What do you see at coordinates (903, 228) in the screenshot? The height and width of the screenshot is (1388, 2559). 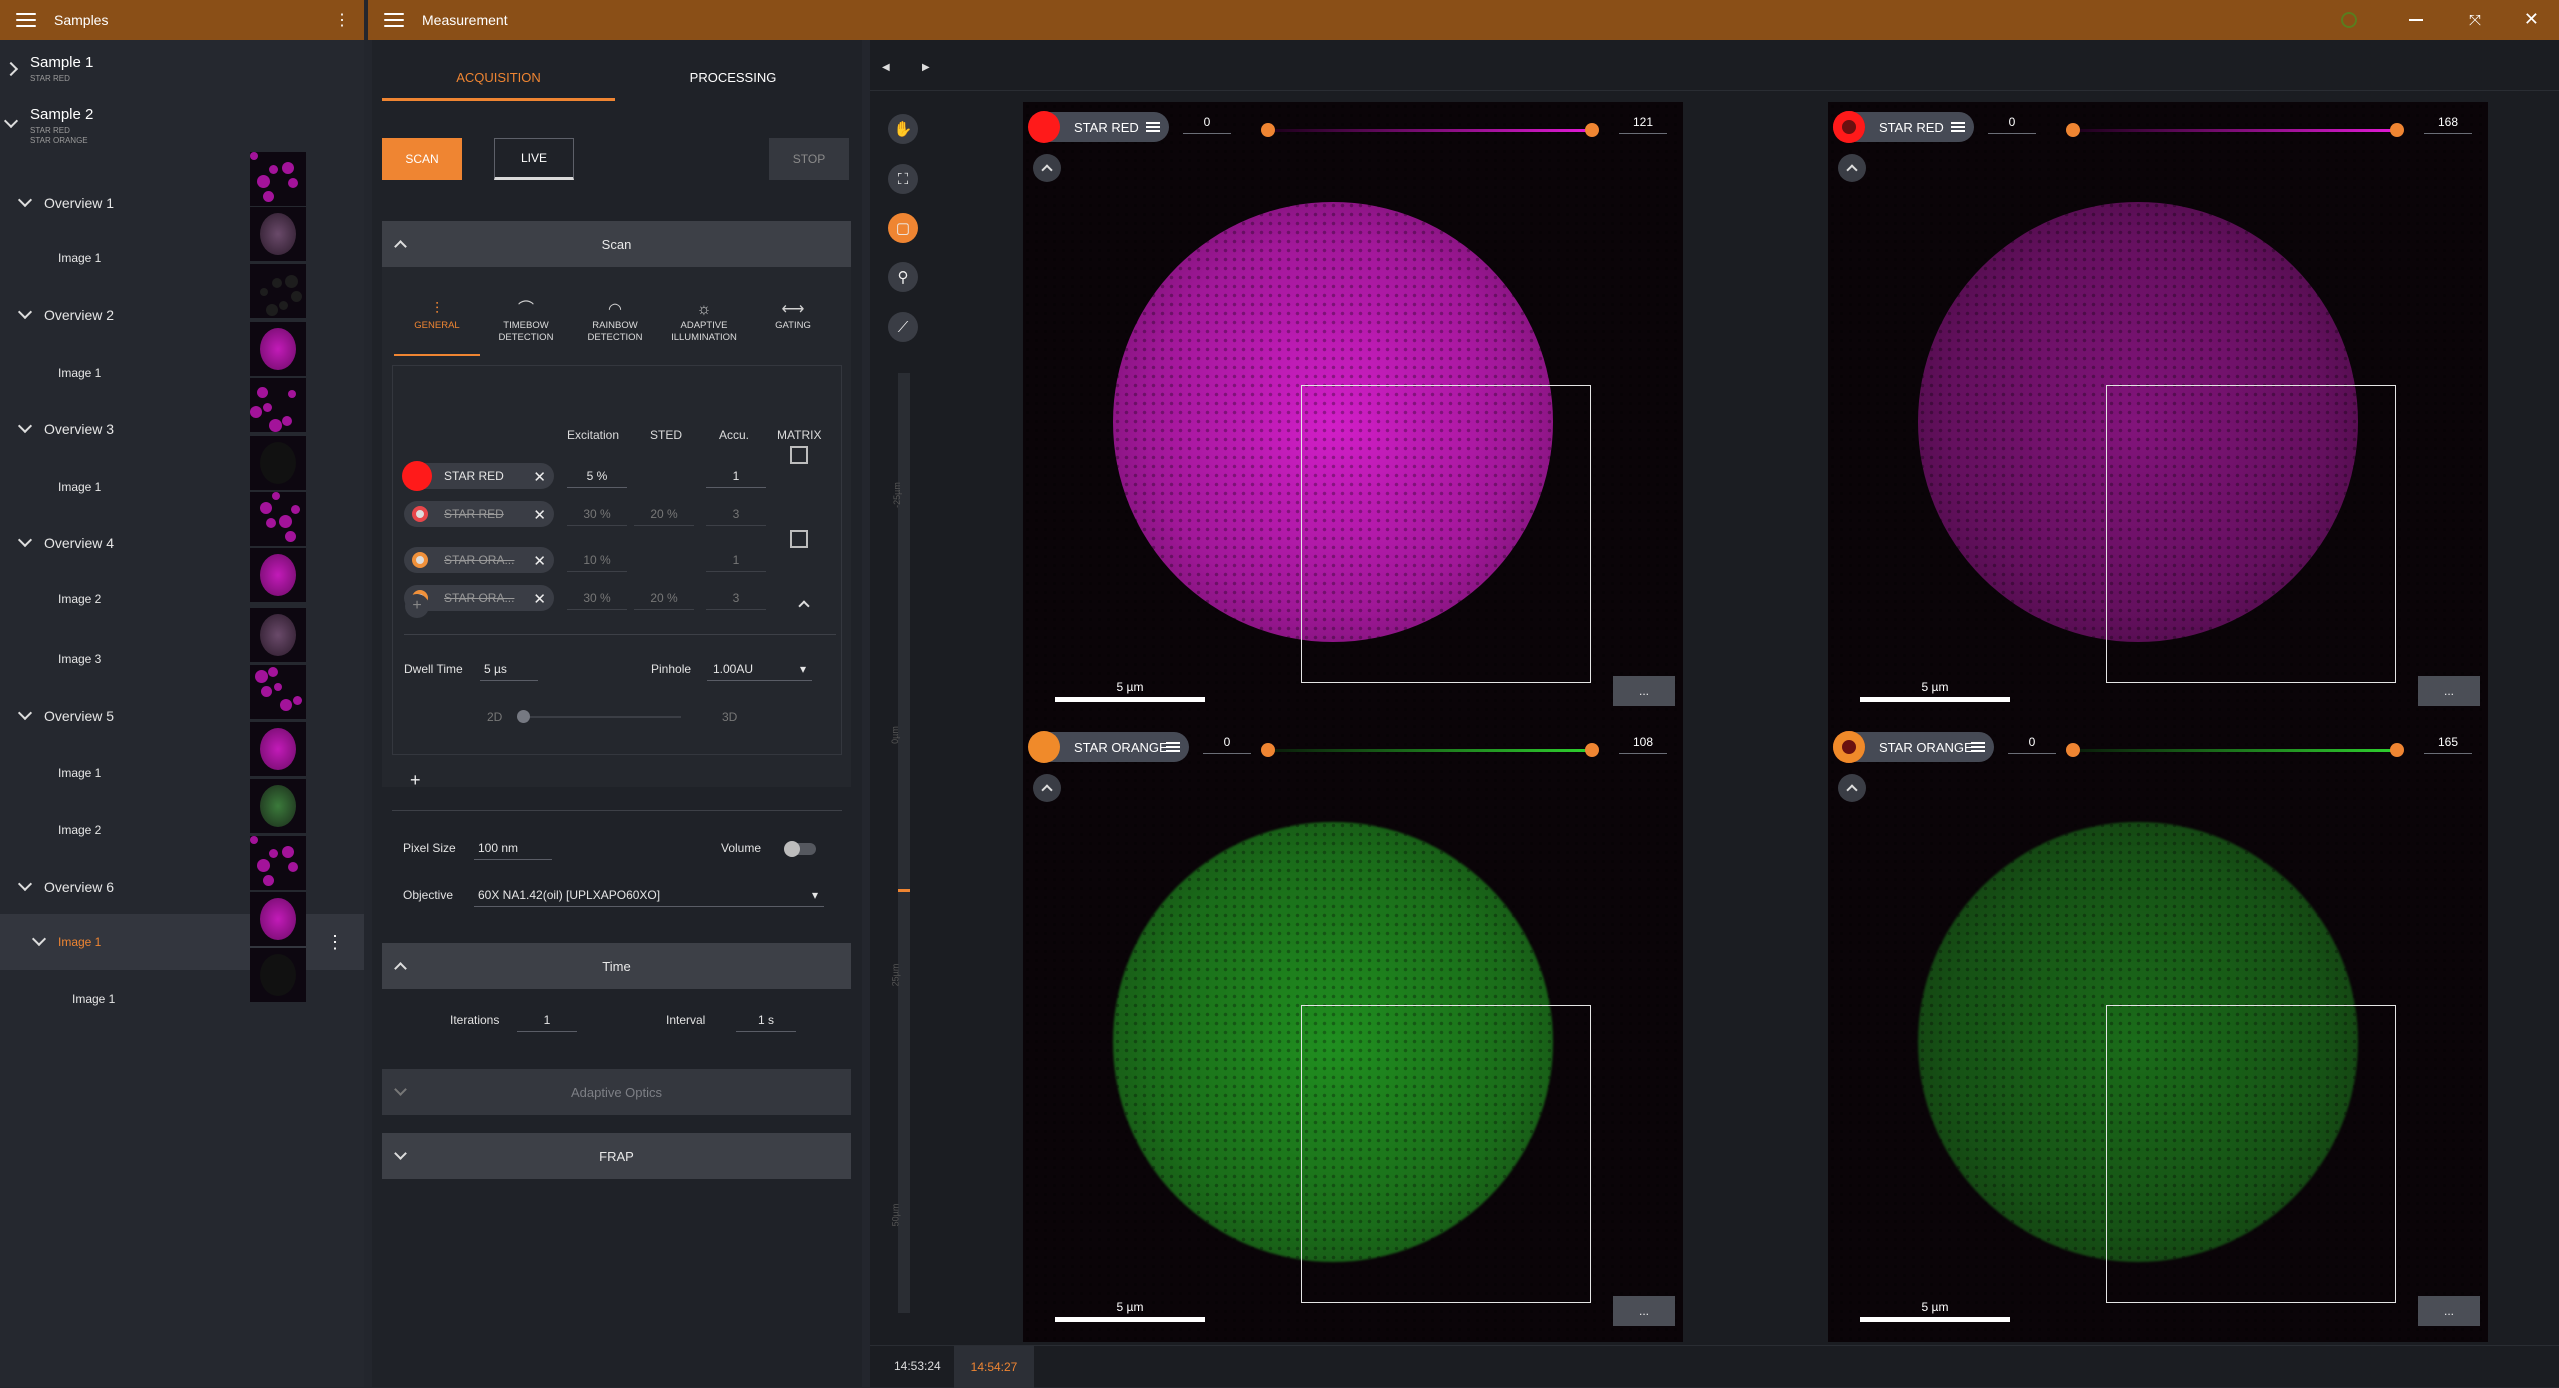 I see `layers-icon: ▢` at bounding box center [903, 228].